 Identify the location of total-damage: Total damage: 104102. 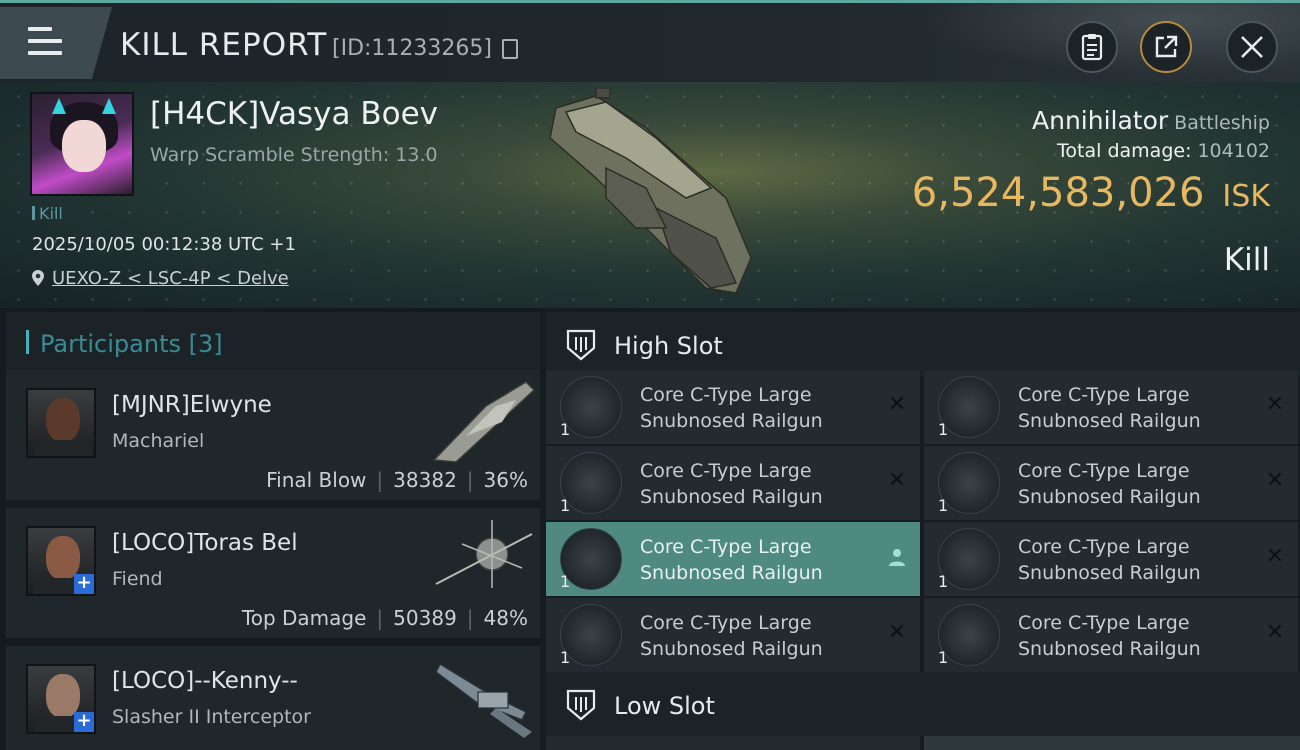
(1163, 151).